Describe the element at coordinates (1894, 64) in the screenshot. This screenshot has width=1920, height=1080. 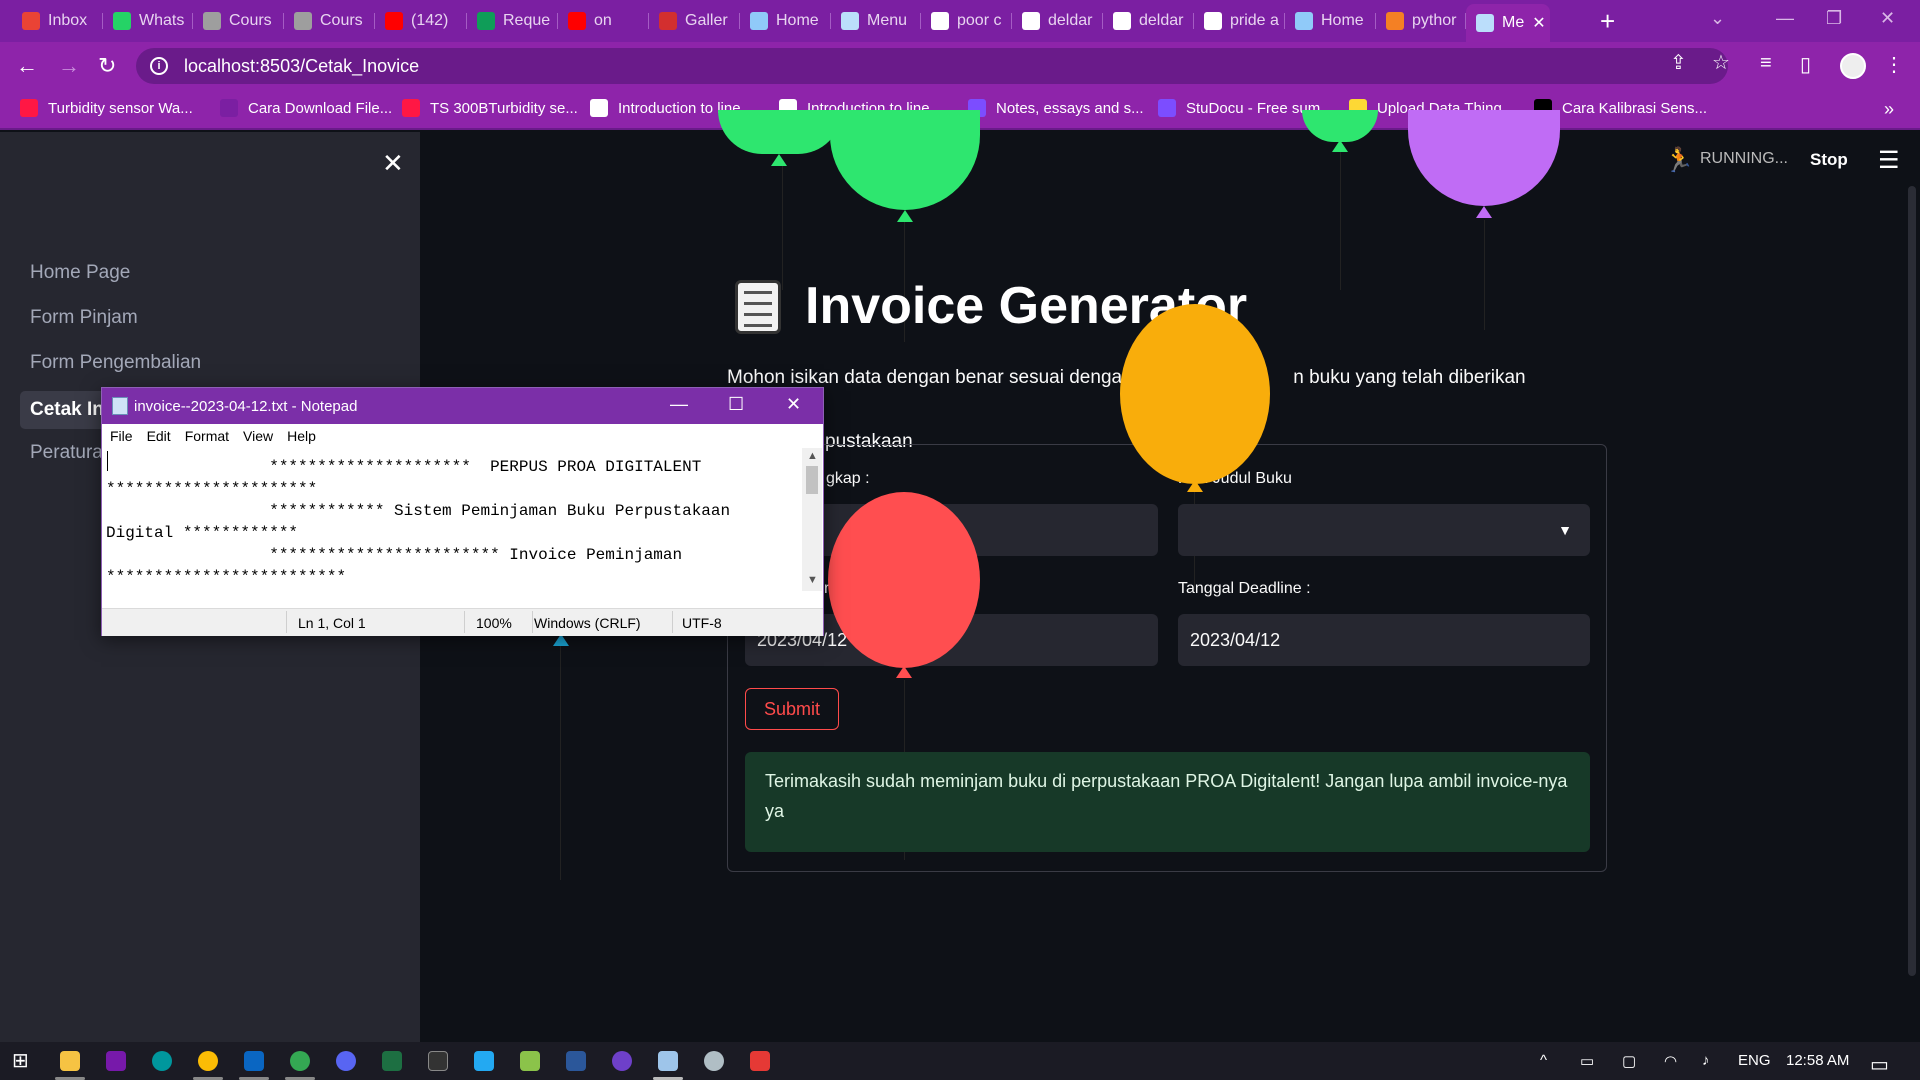
I see `browser-menu-icon: ⋮` at that location.